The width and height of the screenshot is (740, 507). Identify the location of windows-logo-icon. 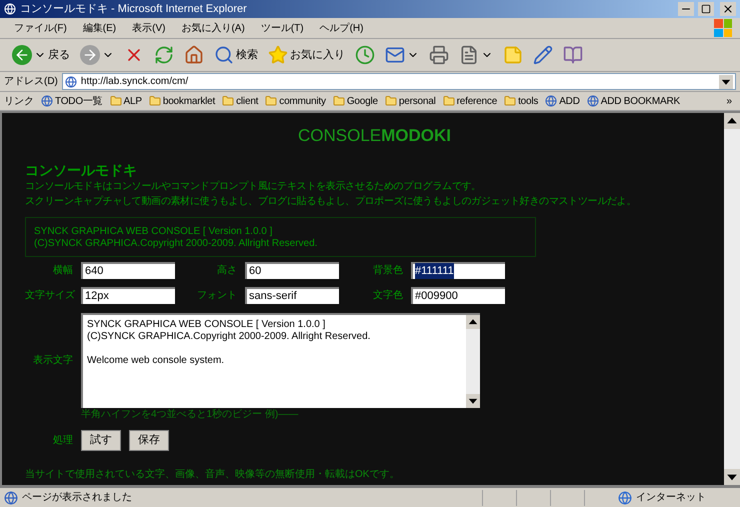
(723, 28).